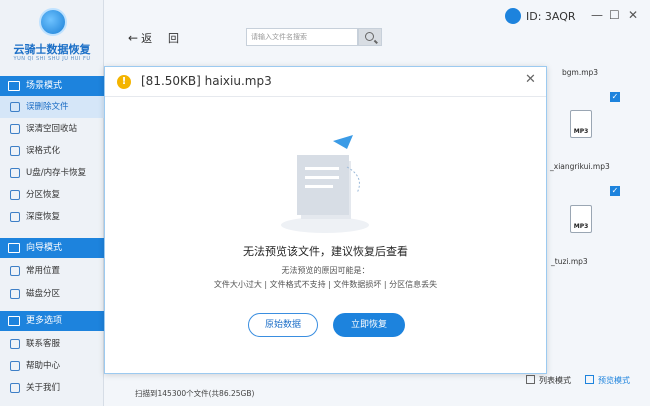 The width and height of the screenshot is (650, 406). Describe the element at coordinates (14, 321) in the screenshot. I see `more-options-icon` at that location.